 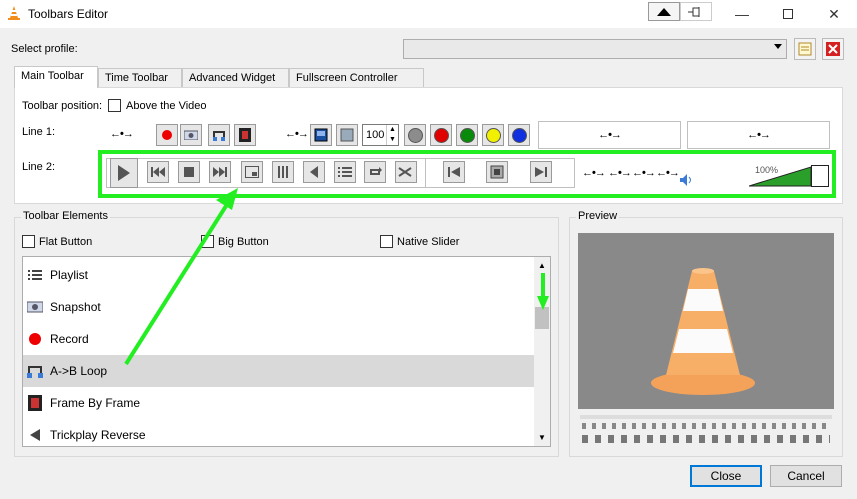 What do you see at coordinates (52, 76) in the screenshot?
I see `tab-label: Main Toolbar` at bounding box center [52, 76].